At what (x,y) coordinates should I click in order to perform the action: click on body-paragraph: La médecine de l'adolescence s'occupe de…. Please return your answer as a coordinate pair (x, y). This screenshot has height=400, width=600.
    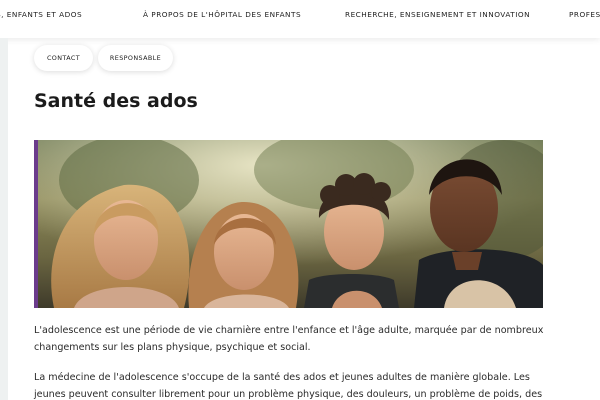
    Looking at the image, I should click on (288, 386).